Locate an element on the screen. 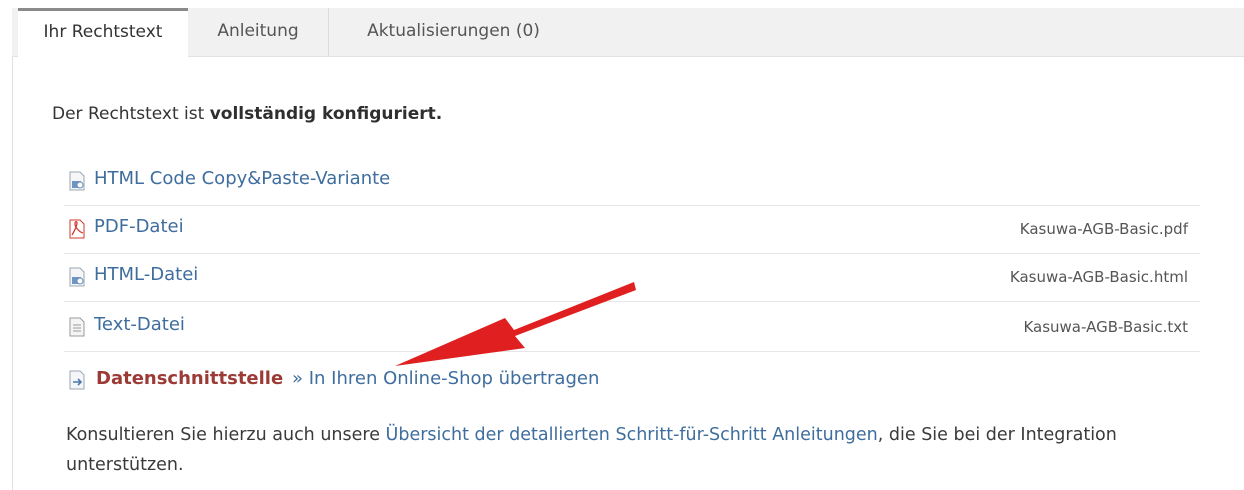 The height and width of the screenshot is (490, 1244). html-filename: Kasuwa-AGB-Basic.html is located at coordinates (1098, 277).